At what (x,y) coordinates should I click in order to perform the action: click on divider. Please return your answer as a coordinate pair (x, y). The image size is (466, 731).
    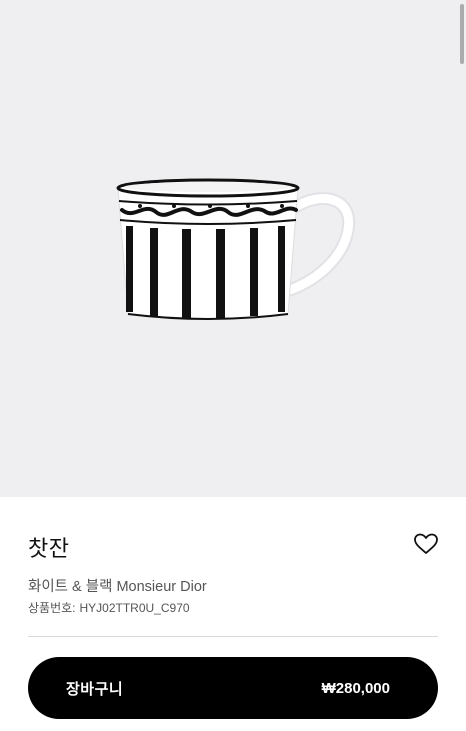
    Looking at the image, I should click on (233, 636).